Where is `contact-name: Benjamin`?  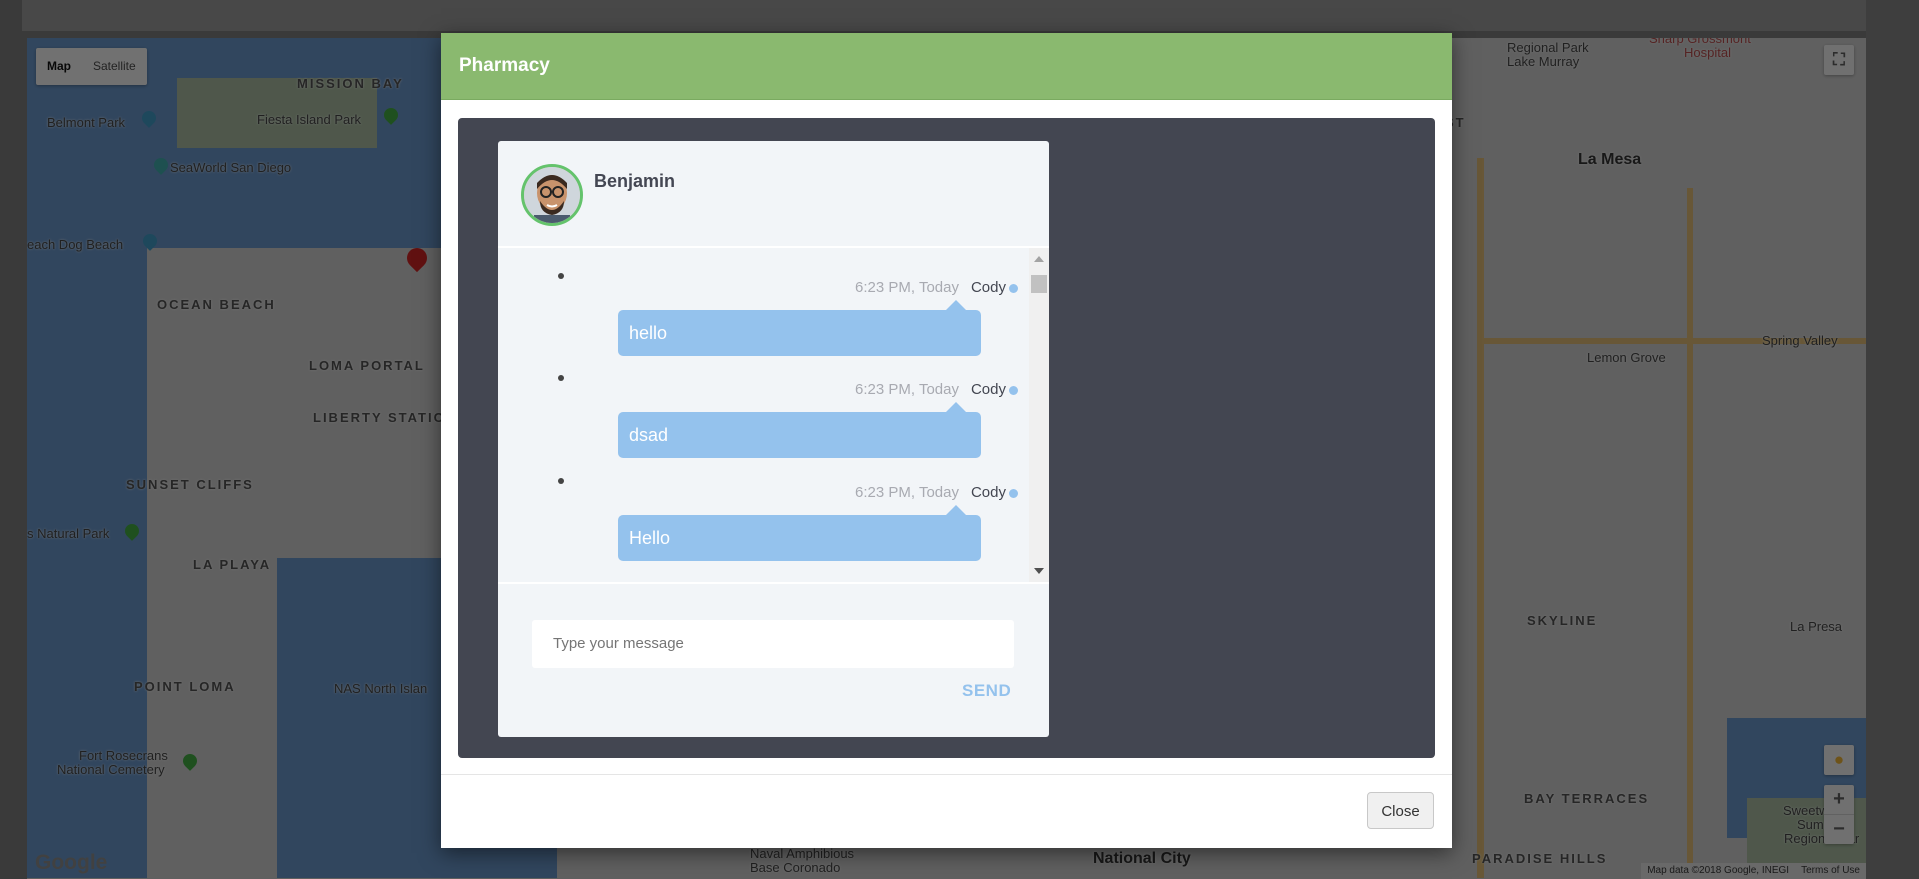 contact-name: Benjamin is located at coordinates (635, 181).